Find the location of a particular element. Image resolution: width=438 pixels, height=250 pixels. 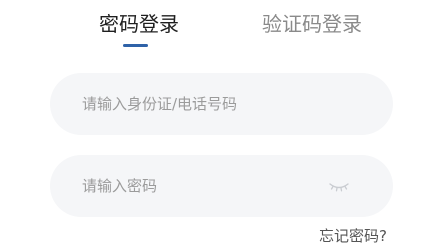

tab-code-login: 验证码登录 is located at coordinates (312, 24).